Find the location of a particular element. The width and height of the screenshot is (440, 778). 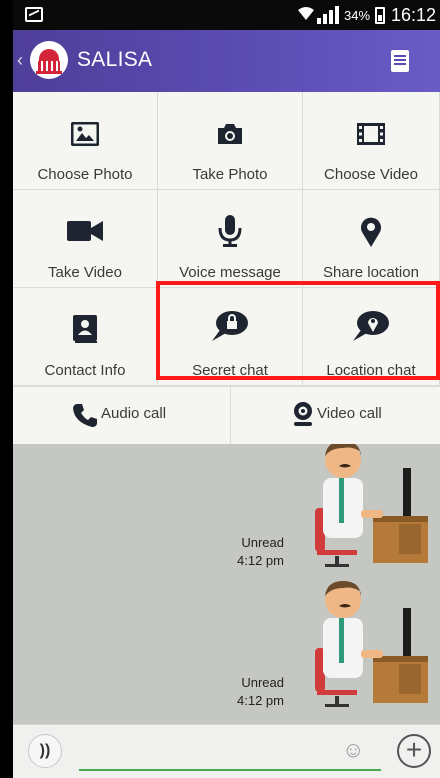

choose-video-button: Choose Video is located at coordinates (371, 141).